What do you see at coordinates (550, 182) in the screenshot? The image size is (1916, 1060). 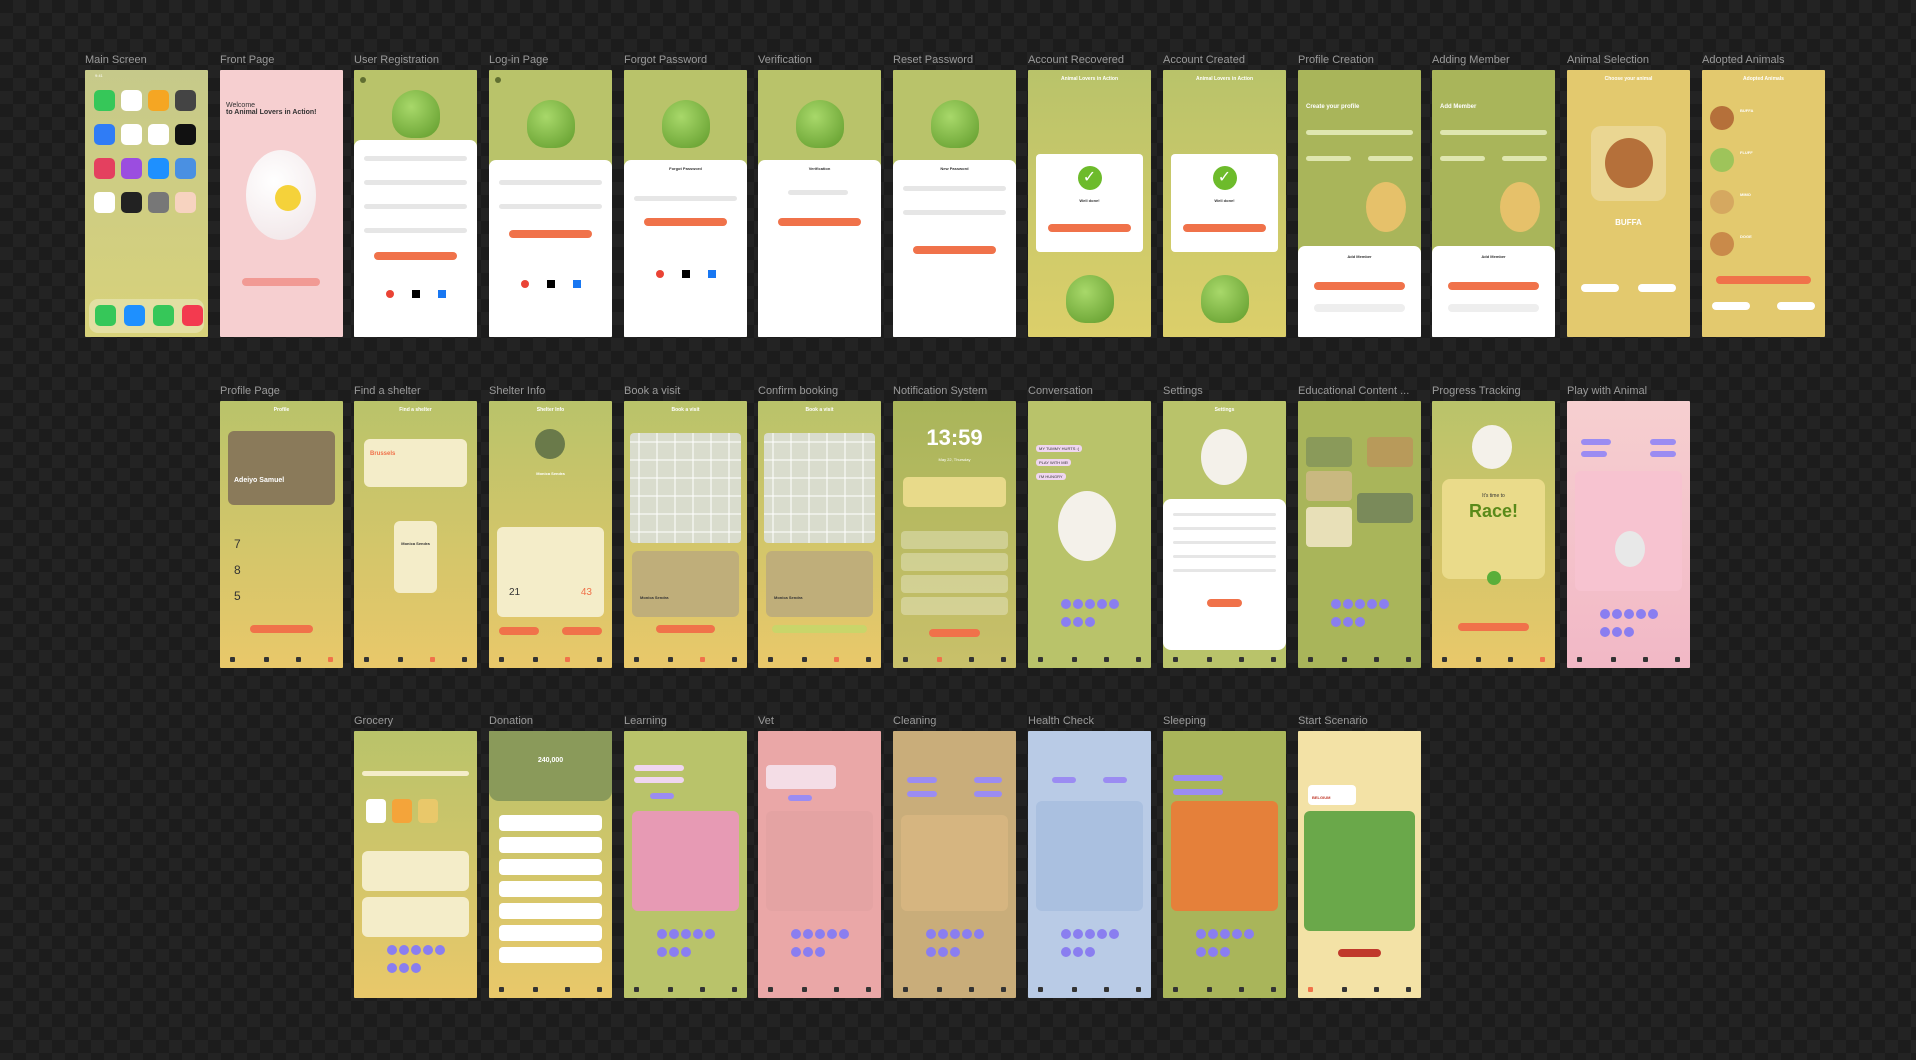 I see `email-field` at bounding box center [550, 182].